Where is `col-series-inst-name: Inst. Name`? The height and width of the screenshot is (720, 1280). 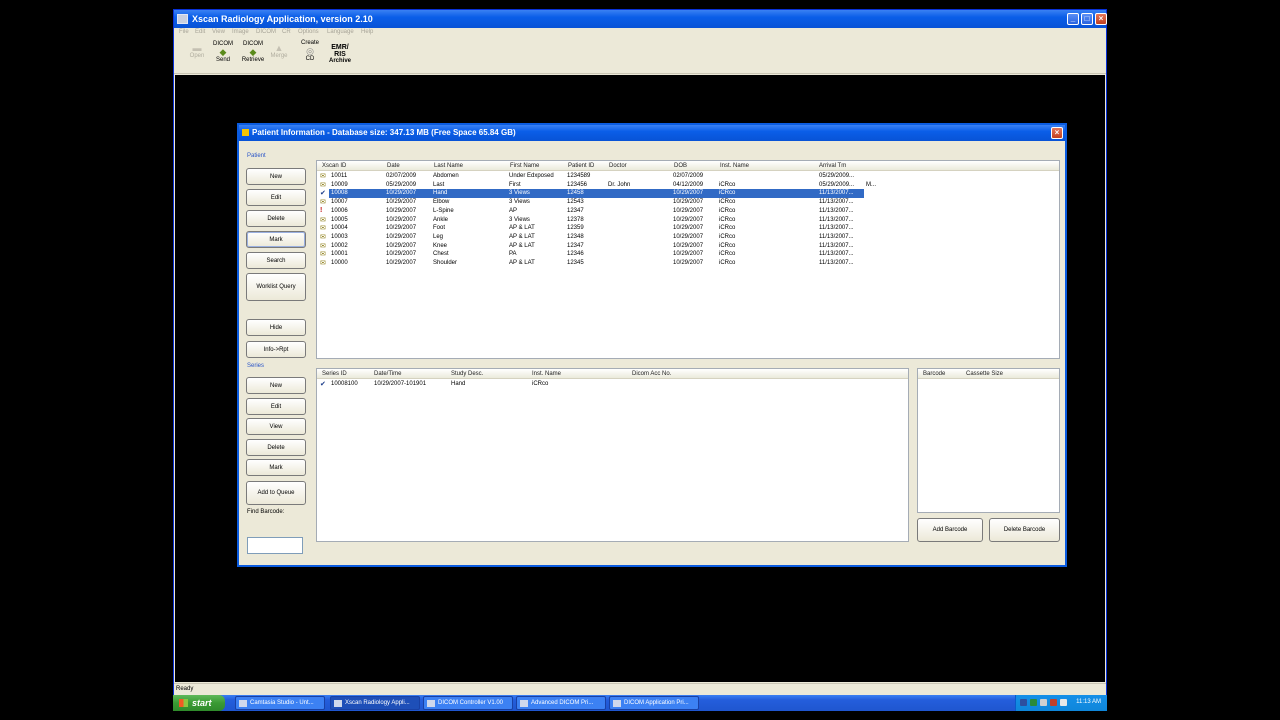 col-series-inst-name: Inst. Name is located at coordinates (546, 374).